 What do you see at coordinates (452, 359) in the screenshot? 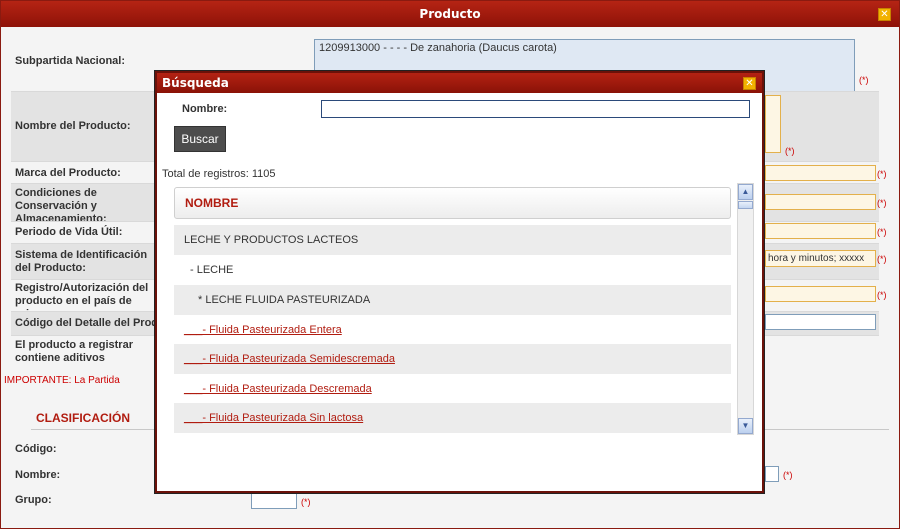
I see `list-item-link: ___- Fluida Pasteurizada Semidescremada` at bounding box center [452, 359].